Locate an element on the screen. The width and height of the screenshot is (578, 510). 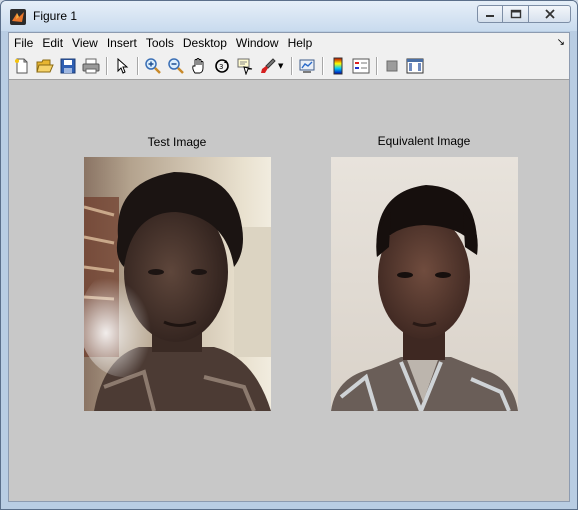
save-icon is located at coordinates (68, 66).